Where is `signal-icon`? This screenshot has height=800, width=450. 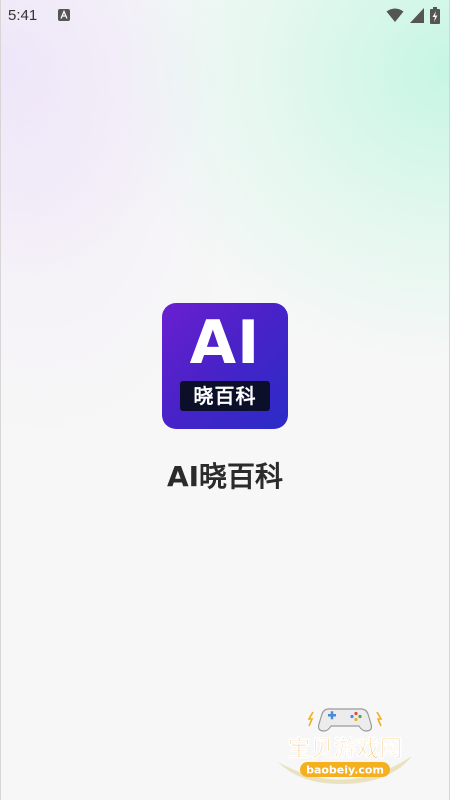
signal-icon is located at coordinates (417, 15).